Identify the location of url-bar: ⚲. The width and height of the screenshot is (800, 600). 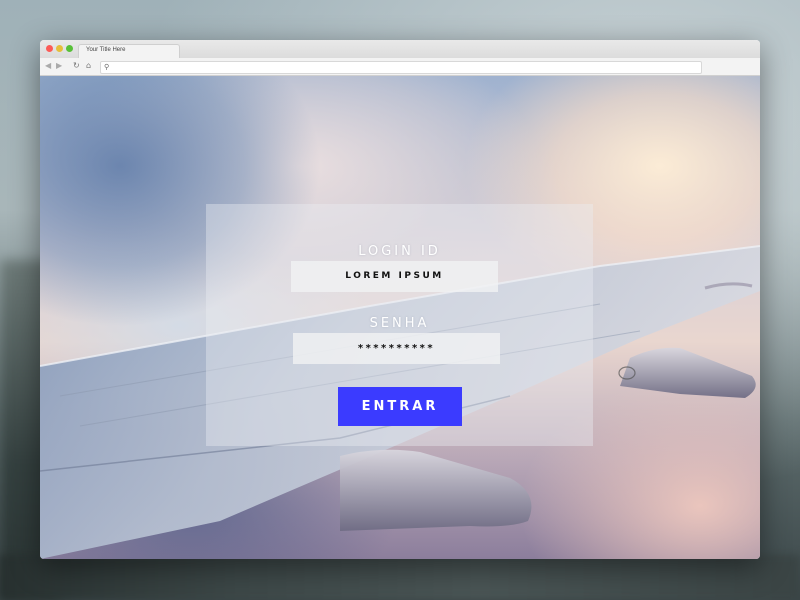
(401, 67).